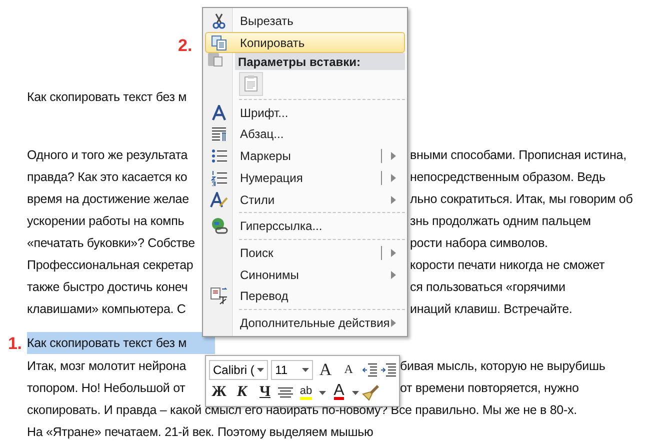  I want to click on document-text: правда? Как это касается ко, so click(107, 177).